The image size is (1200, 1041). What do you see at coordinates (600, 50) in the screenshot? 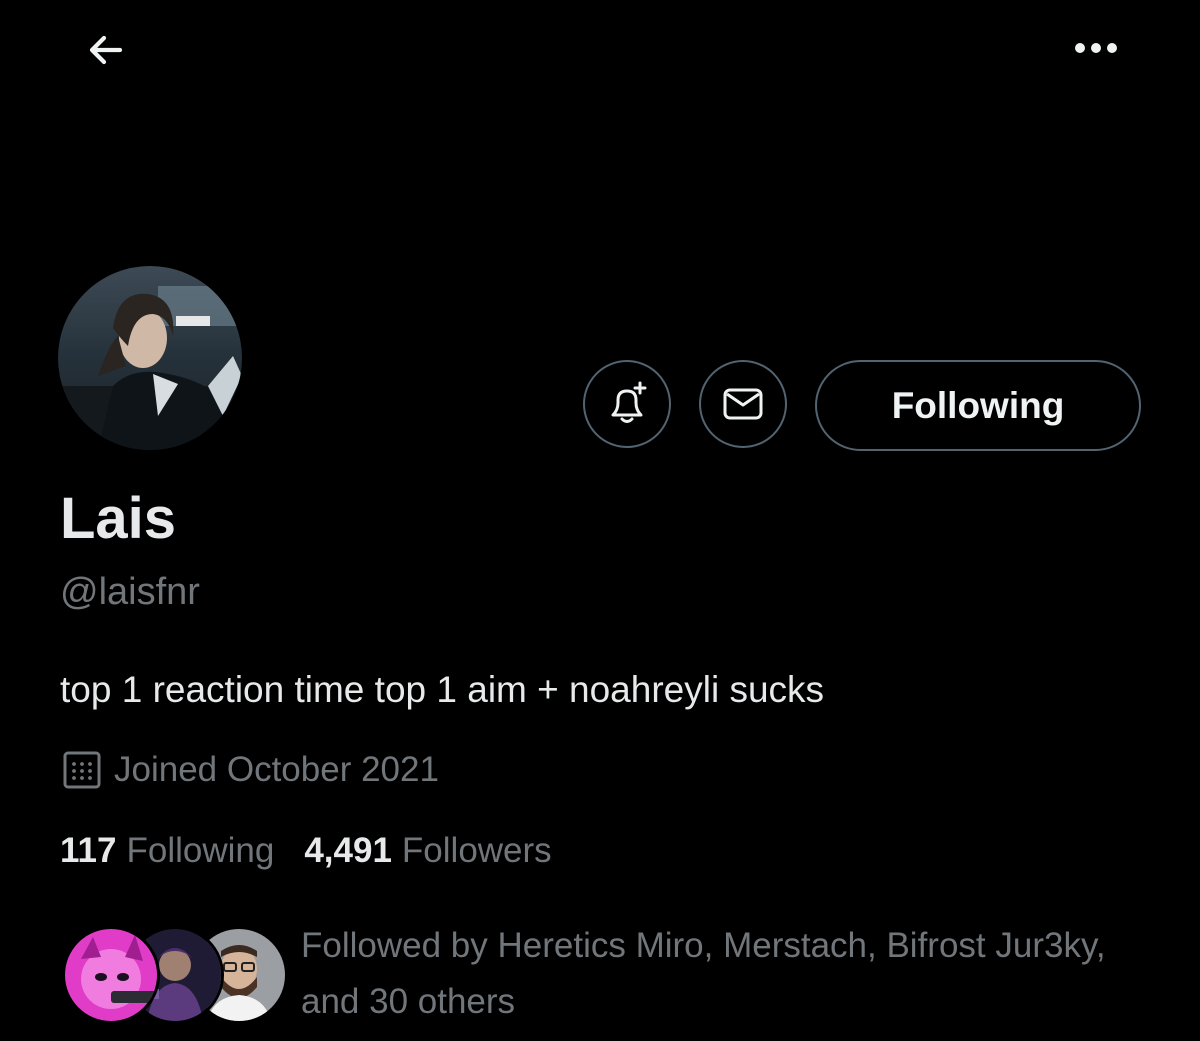
I see `top-bar` at bounding box center [600, 50].